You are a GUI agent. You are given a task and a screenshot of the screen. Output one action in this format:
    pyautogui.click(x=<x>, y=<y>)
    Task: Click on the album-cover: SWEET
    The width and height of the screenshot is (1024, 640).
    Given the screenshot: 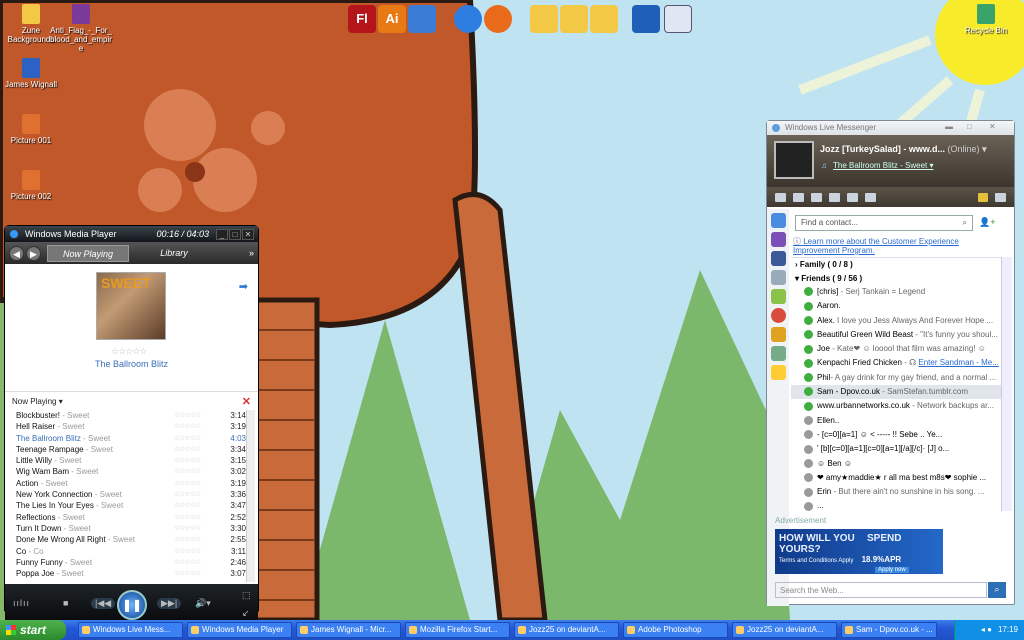 What is the action you would take?
    pyautogui.click(x=131, y=306)
    